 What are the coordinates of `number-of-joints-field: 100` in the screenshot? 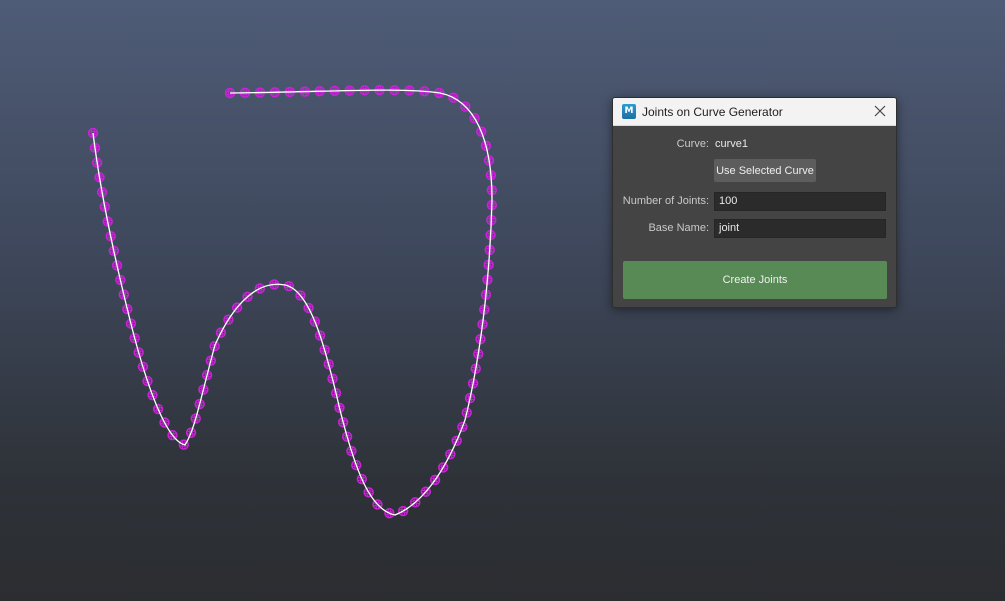 It's located at (800, 201).